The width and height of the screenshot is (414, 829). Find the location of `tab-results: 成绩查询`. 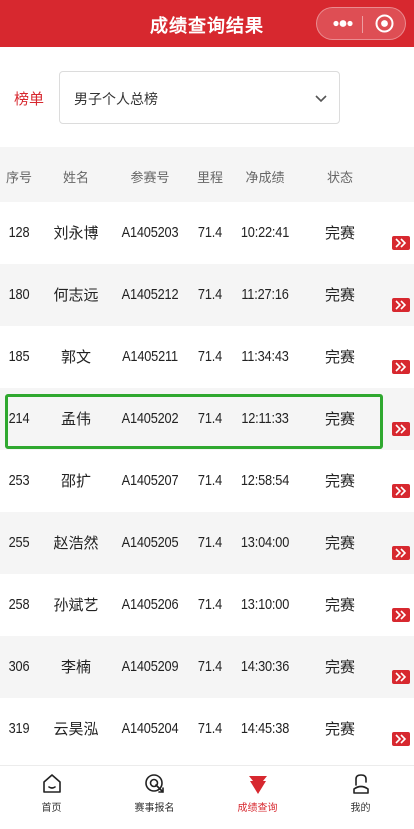

tab-results: 成绩查询 is located at coordinates (257, 797).